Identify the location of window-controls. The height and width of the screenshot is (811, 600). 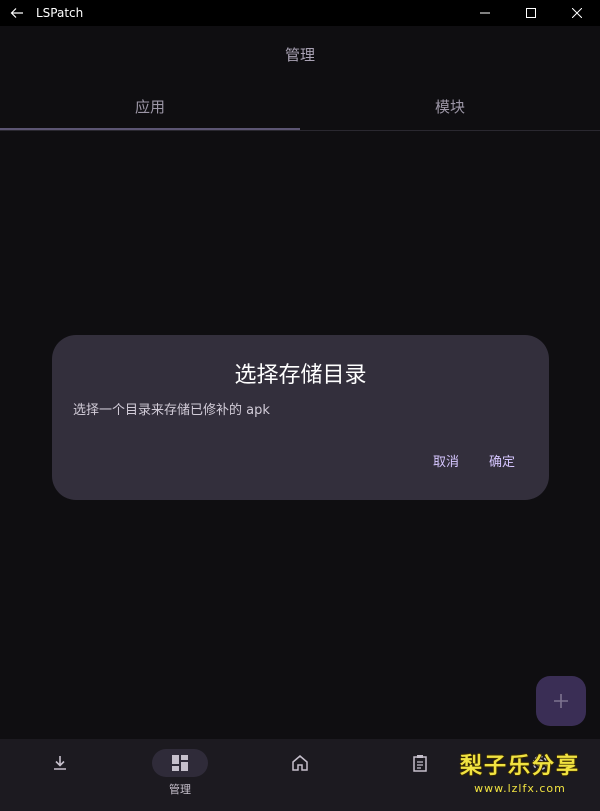
(531, 13).